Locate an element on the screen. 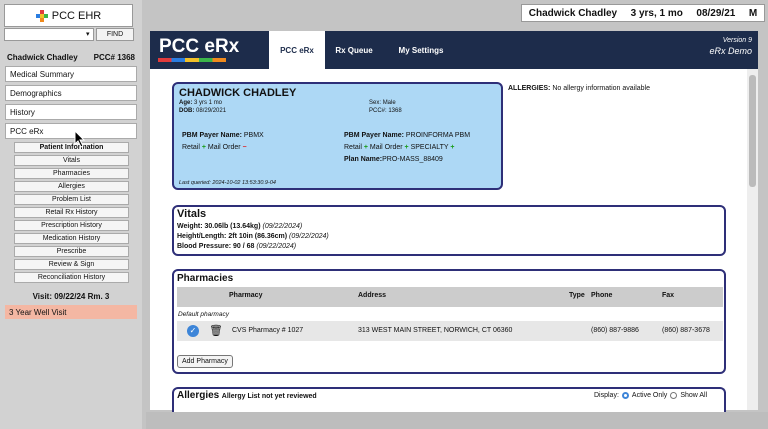 The image size is (768, 429). version-number: Version 9 is located at coordinates (737, 40).